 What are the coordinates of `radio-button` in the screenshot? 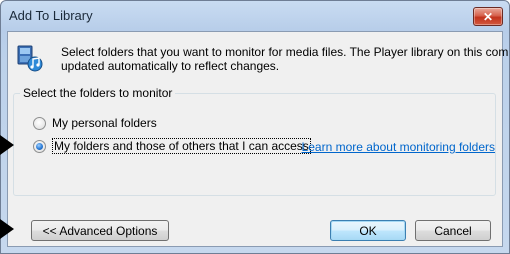 It's located at (39, 123).